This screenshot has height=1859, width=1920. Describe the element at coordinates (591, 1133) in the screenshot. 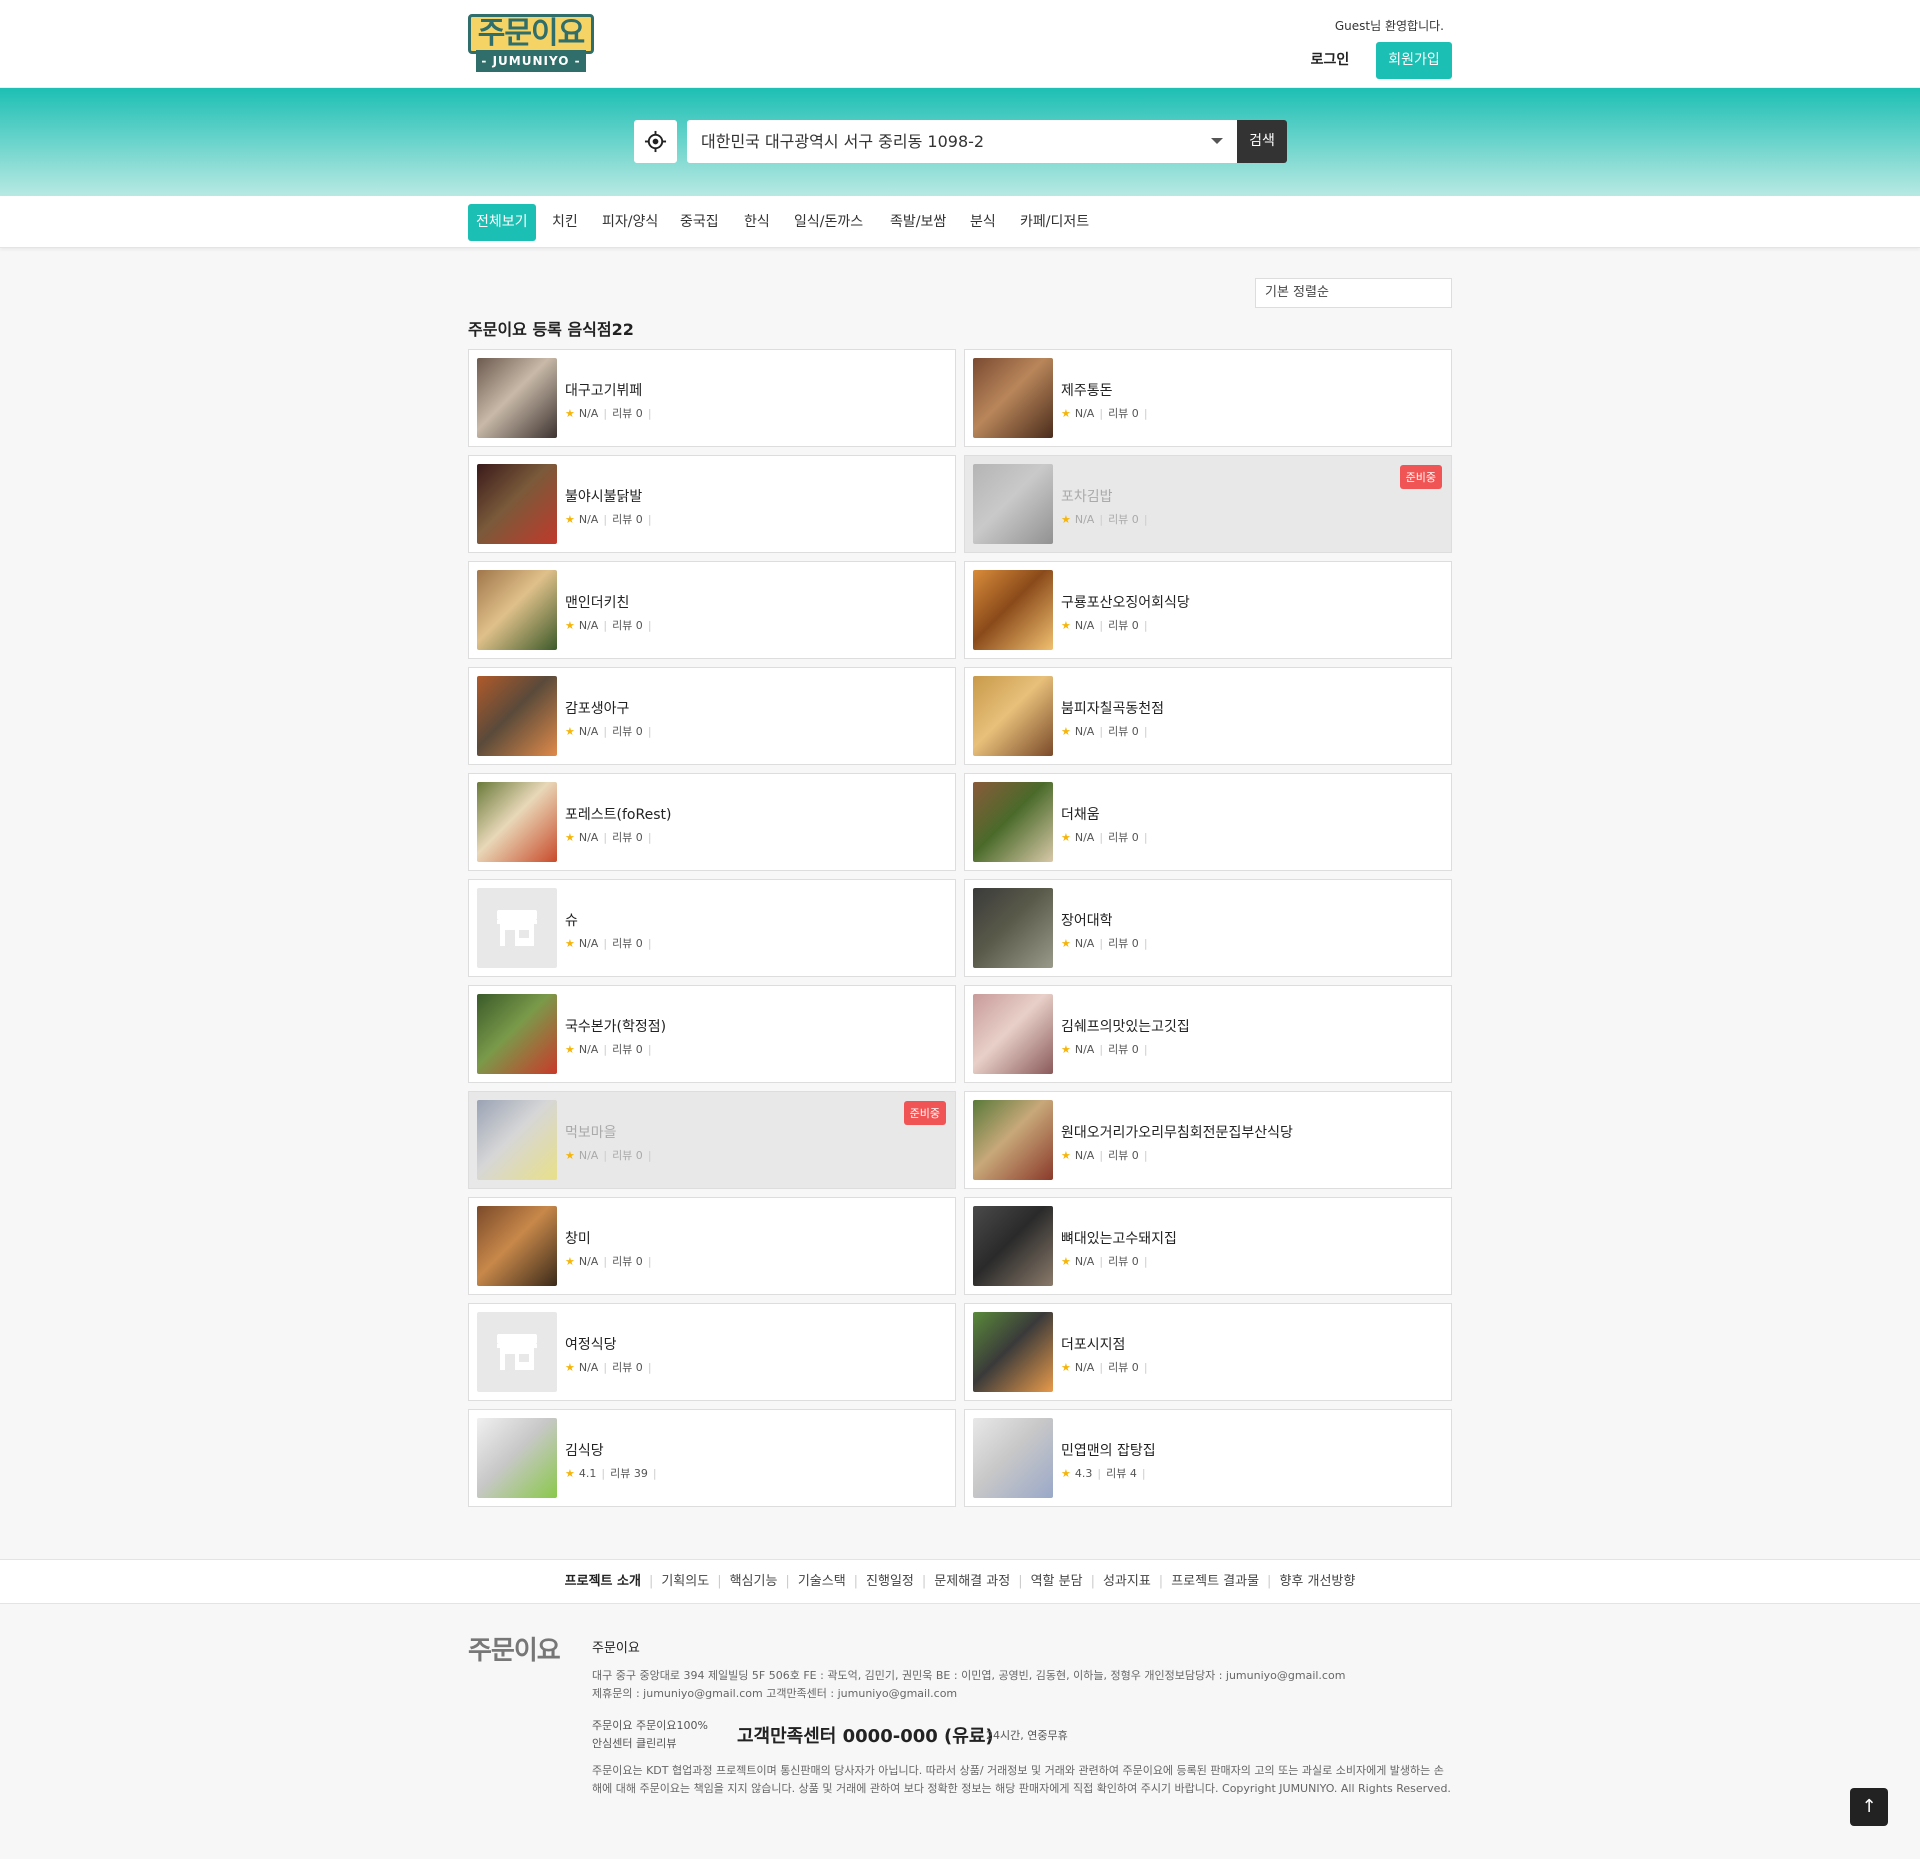

I see `restaurant-name: 먹보마을` at that location.